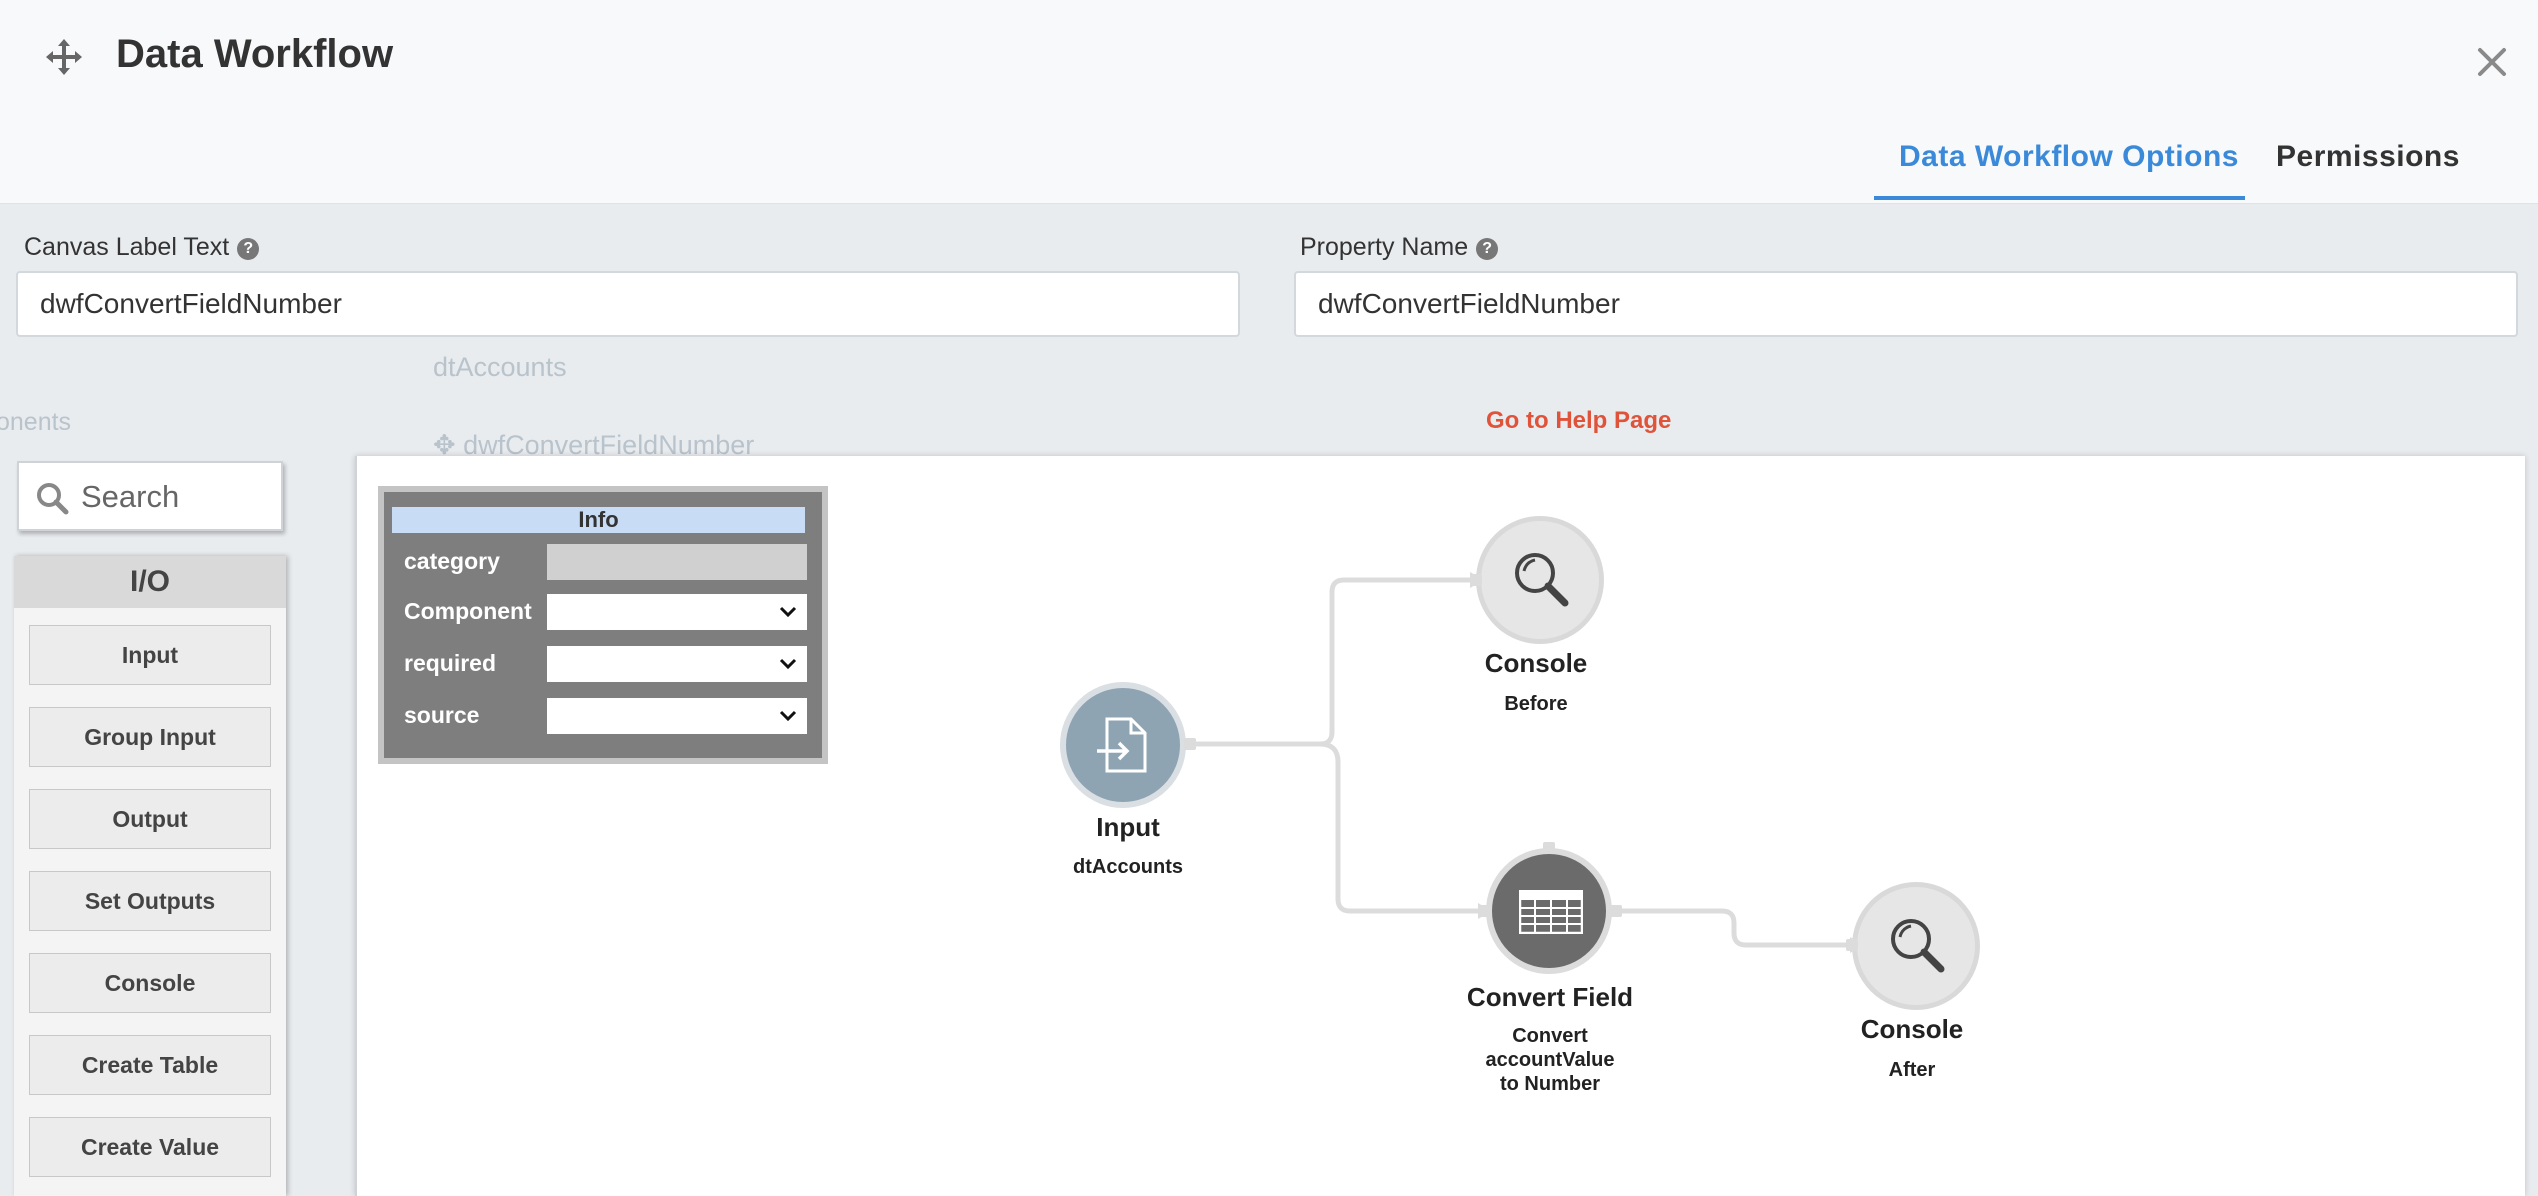  What do you see at coordinates (1550, 997) in the screenshot?
I see `node-convert-field-title: Convert Field` at bounding box center [1550, 997].